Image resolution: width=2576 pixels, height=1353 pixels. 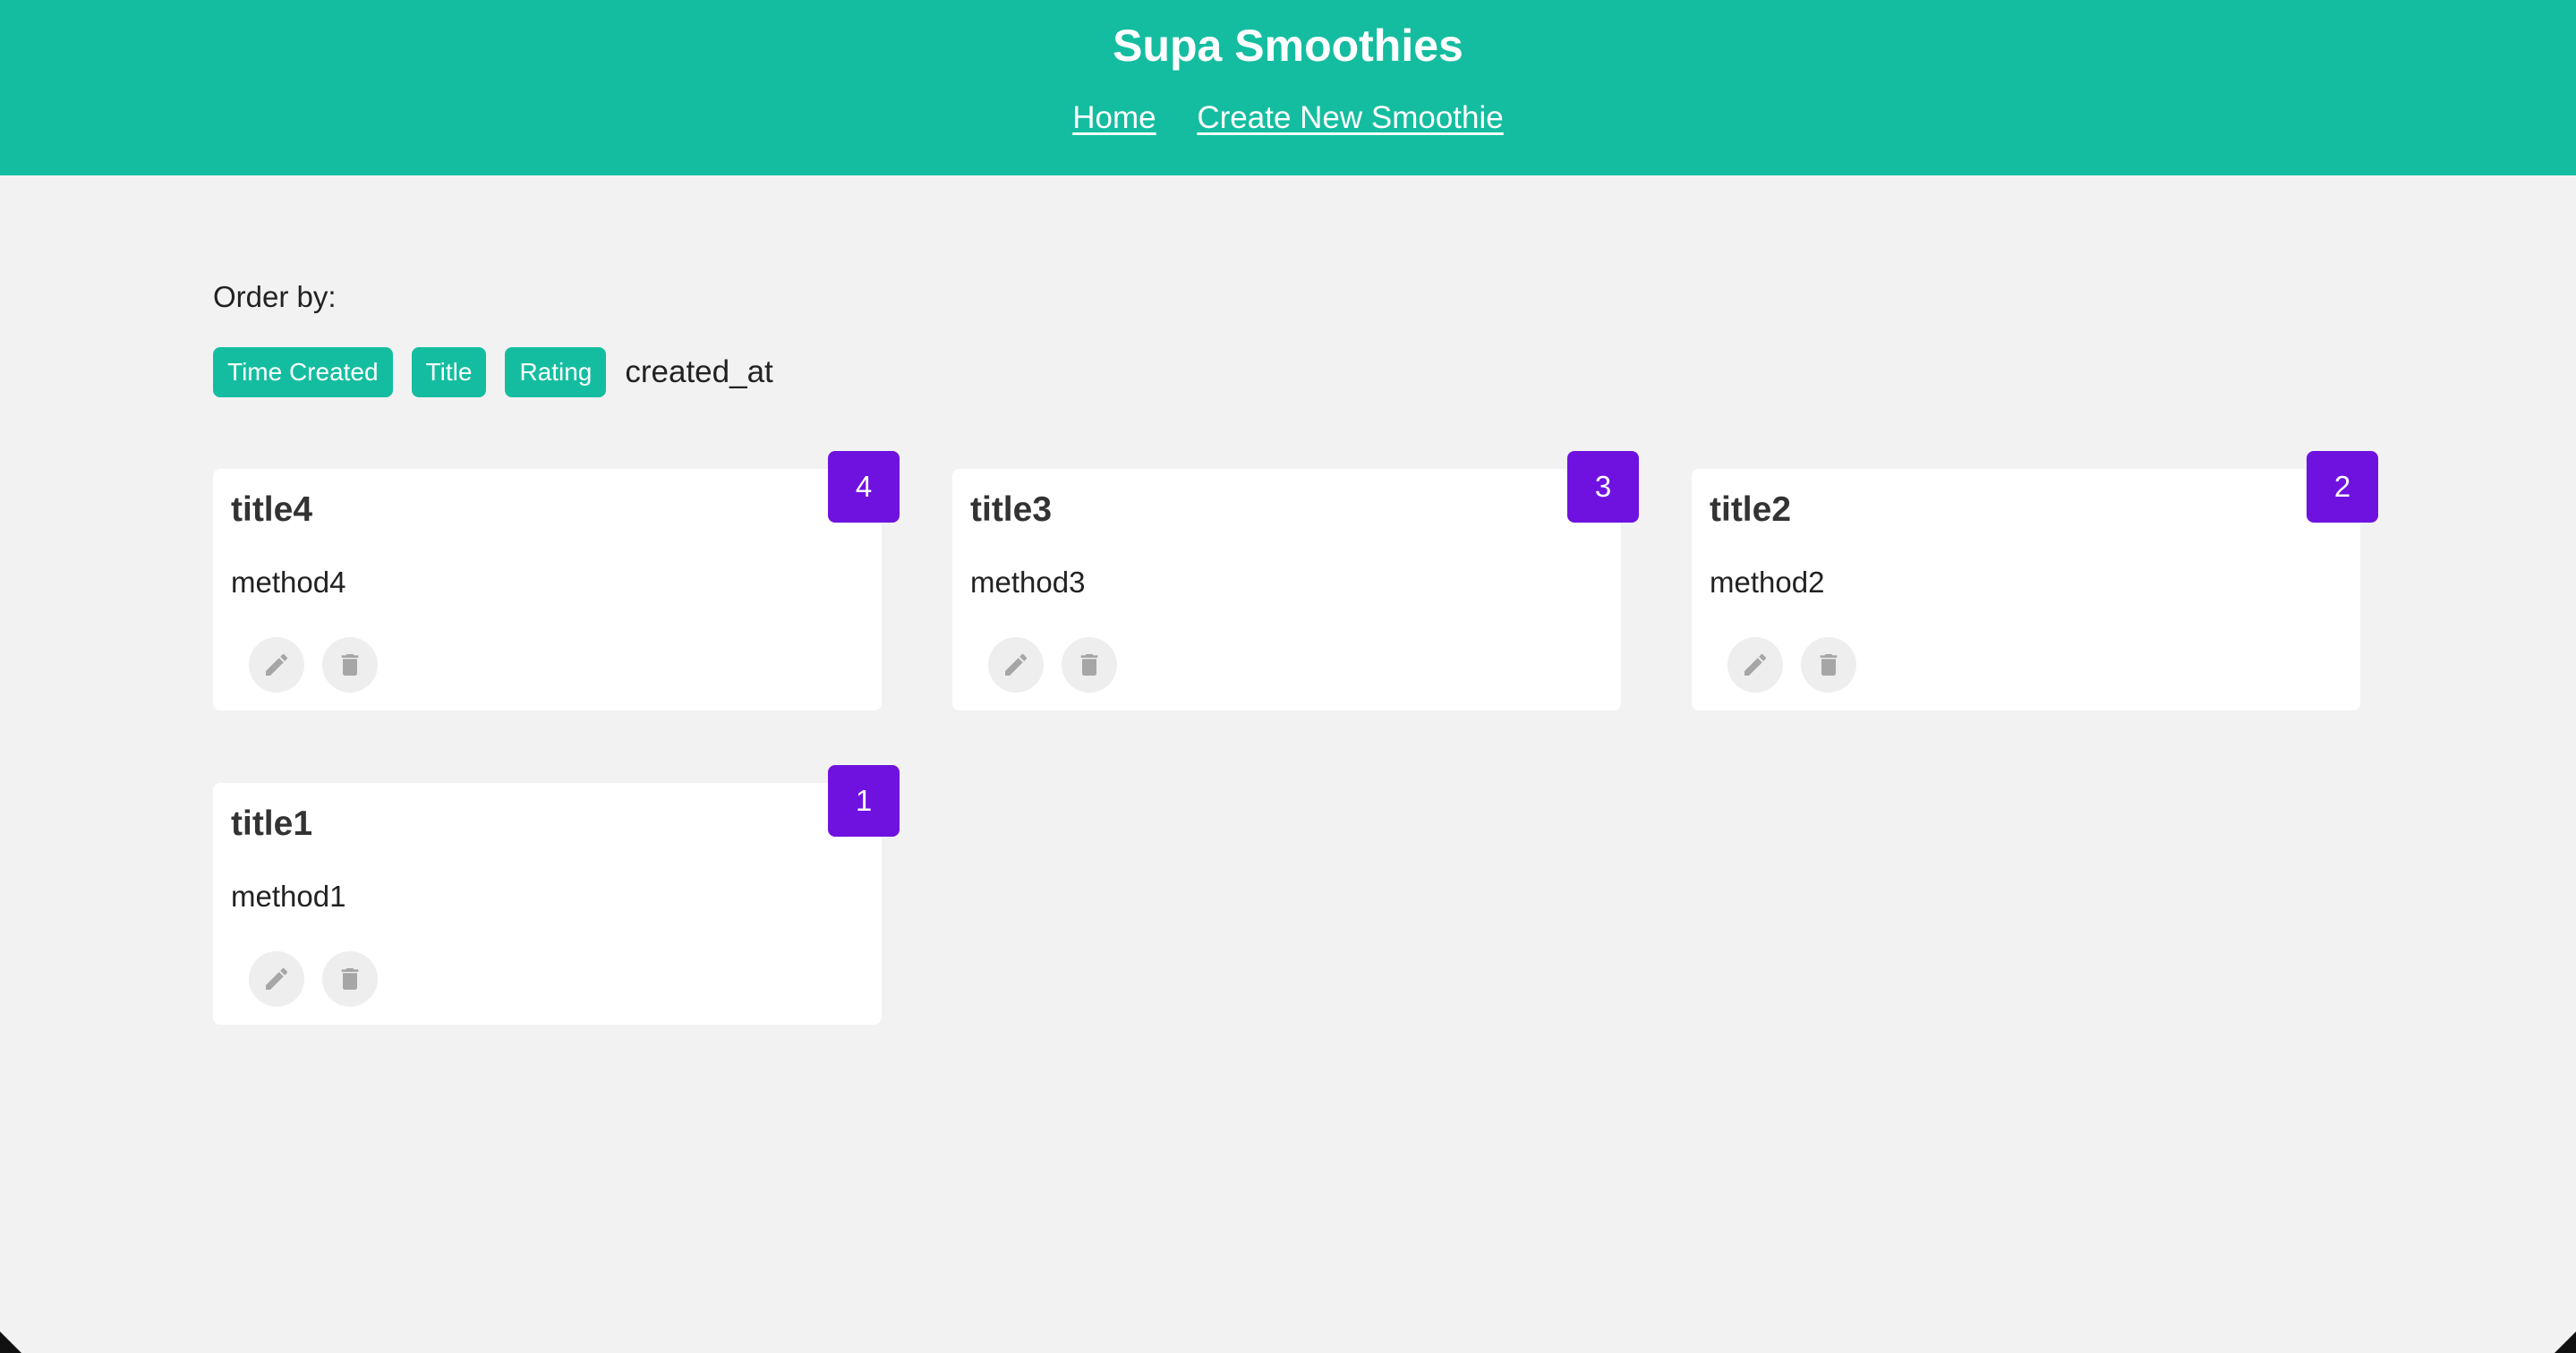 What do you see at coordinates (275, 296) in the screenshot?
I see `order-by-label: Order by:` at bounding box center [275, 296].